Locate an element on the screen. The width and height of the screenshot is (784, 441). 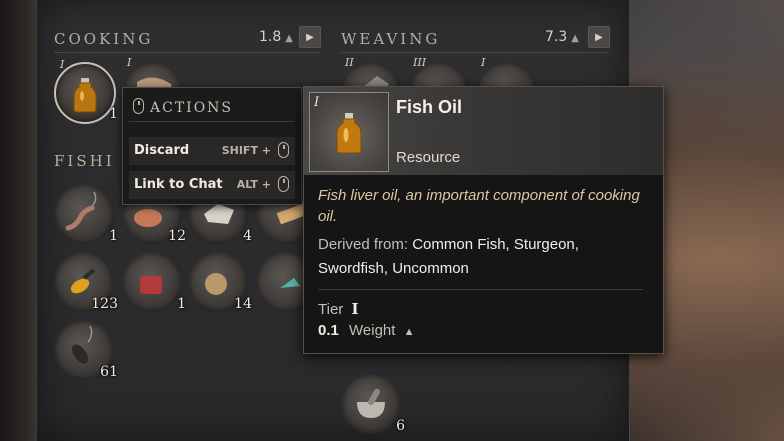
fish-oil-slot: I 1 is located at coordinates (86, 91).